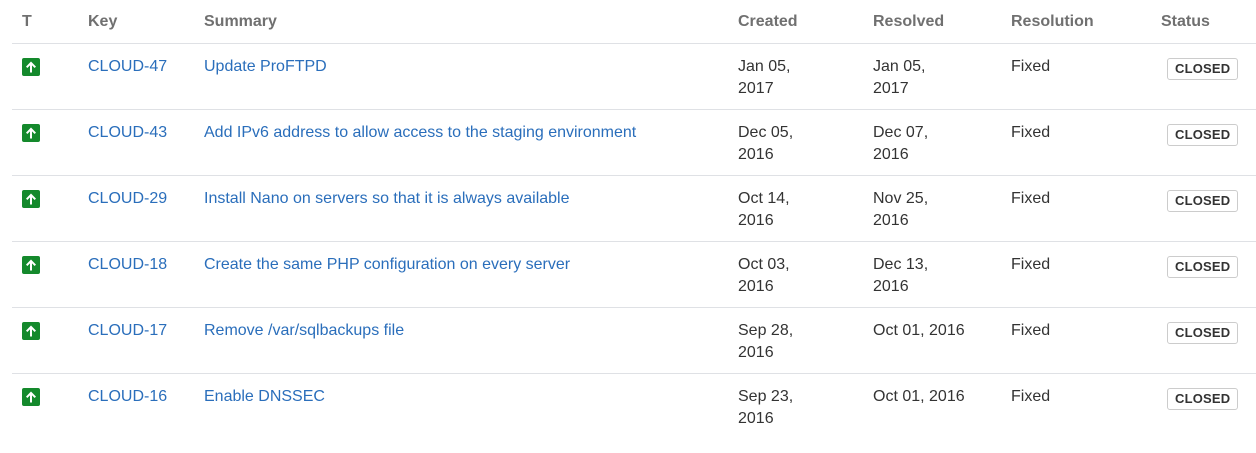 This screenshot has width=1256, height=453. Describe the element at coordinates (136, 76) in the screenshot. I see `key-cell: CLOUD-47` at that location.